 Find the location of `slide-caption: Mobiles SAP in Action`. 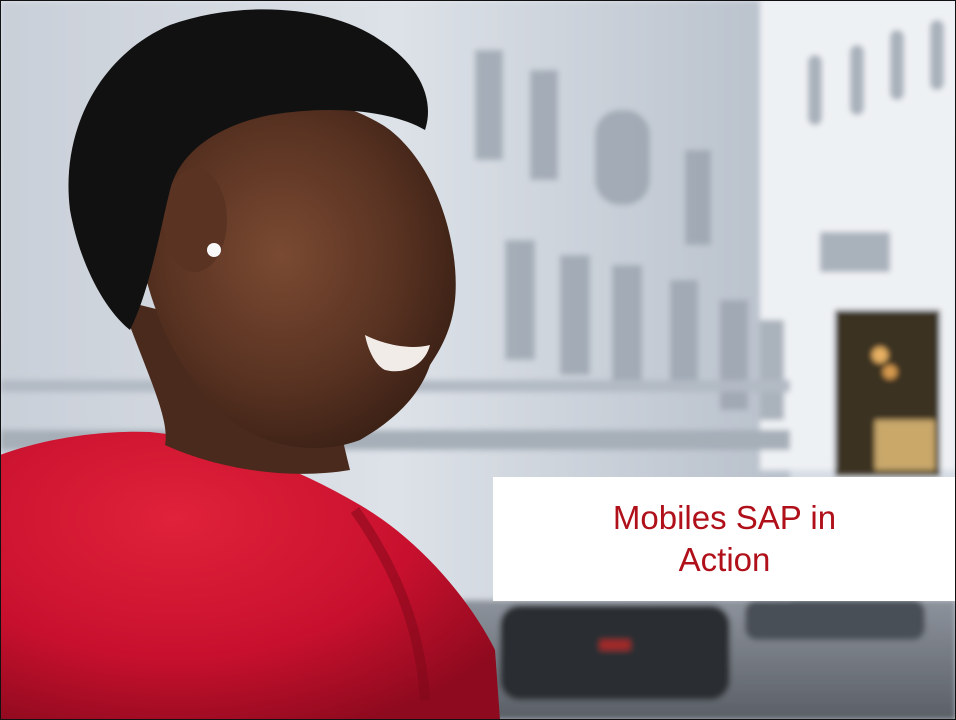

slide-caption: Mobiles SAP in Action is located at coordinates (725, 539).